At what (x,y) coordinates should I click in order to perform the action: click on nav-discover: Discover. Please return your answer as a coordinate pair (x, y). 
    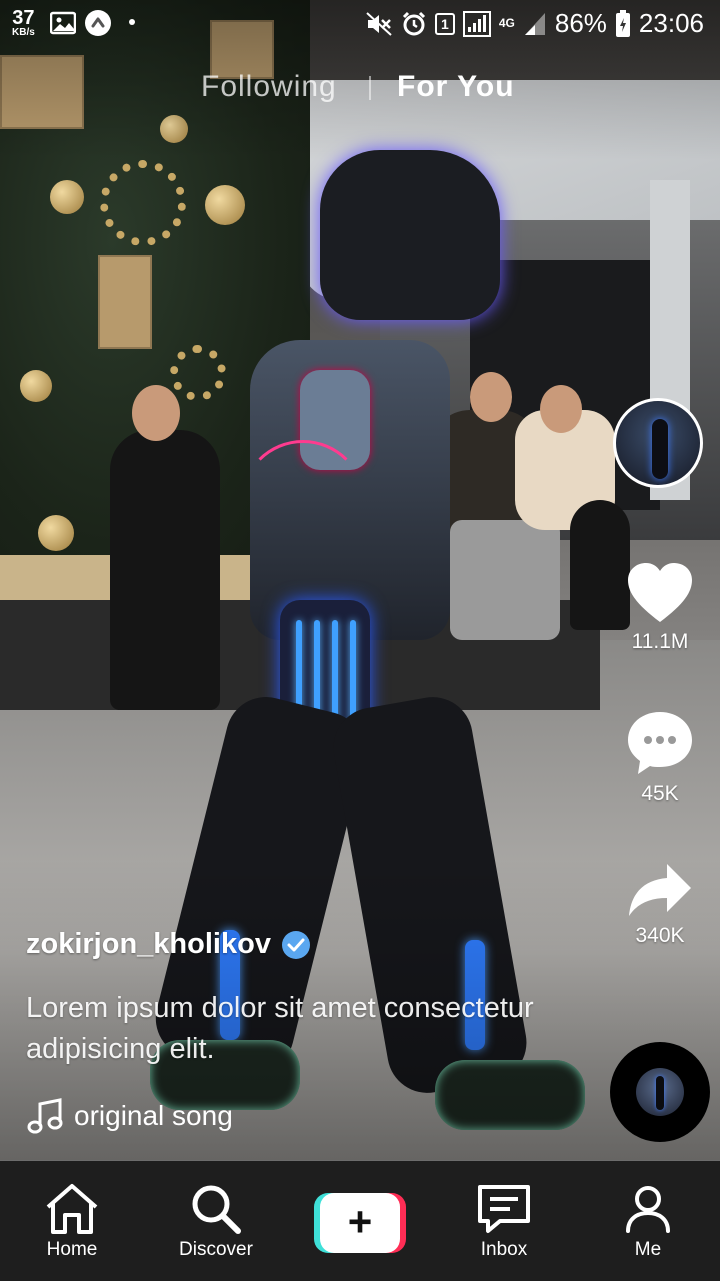
    Looking at the image, I should click on (216, 1222).